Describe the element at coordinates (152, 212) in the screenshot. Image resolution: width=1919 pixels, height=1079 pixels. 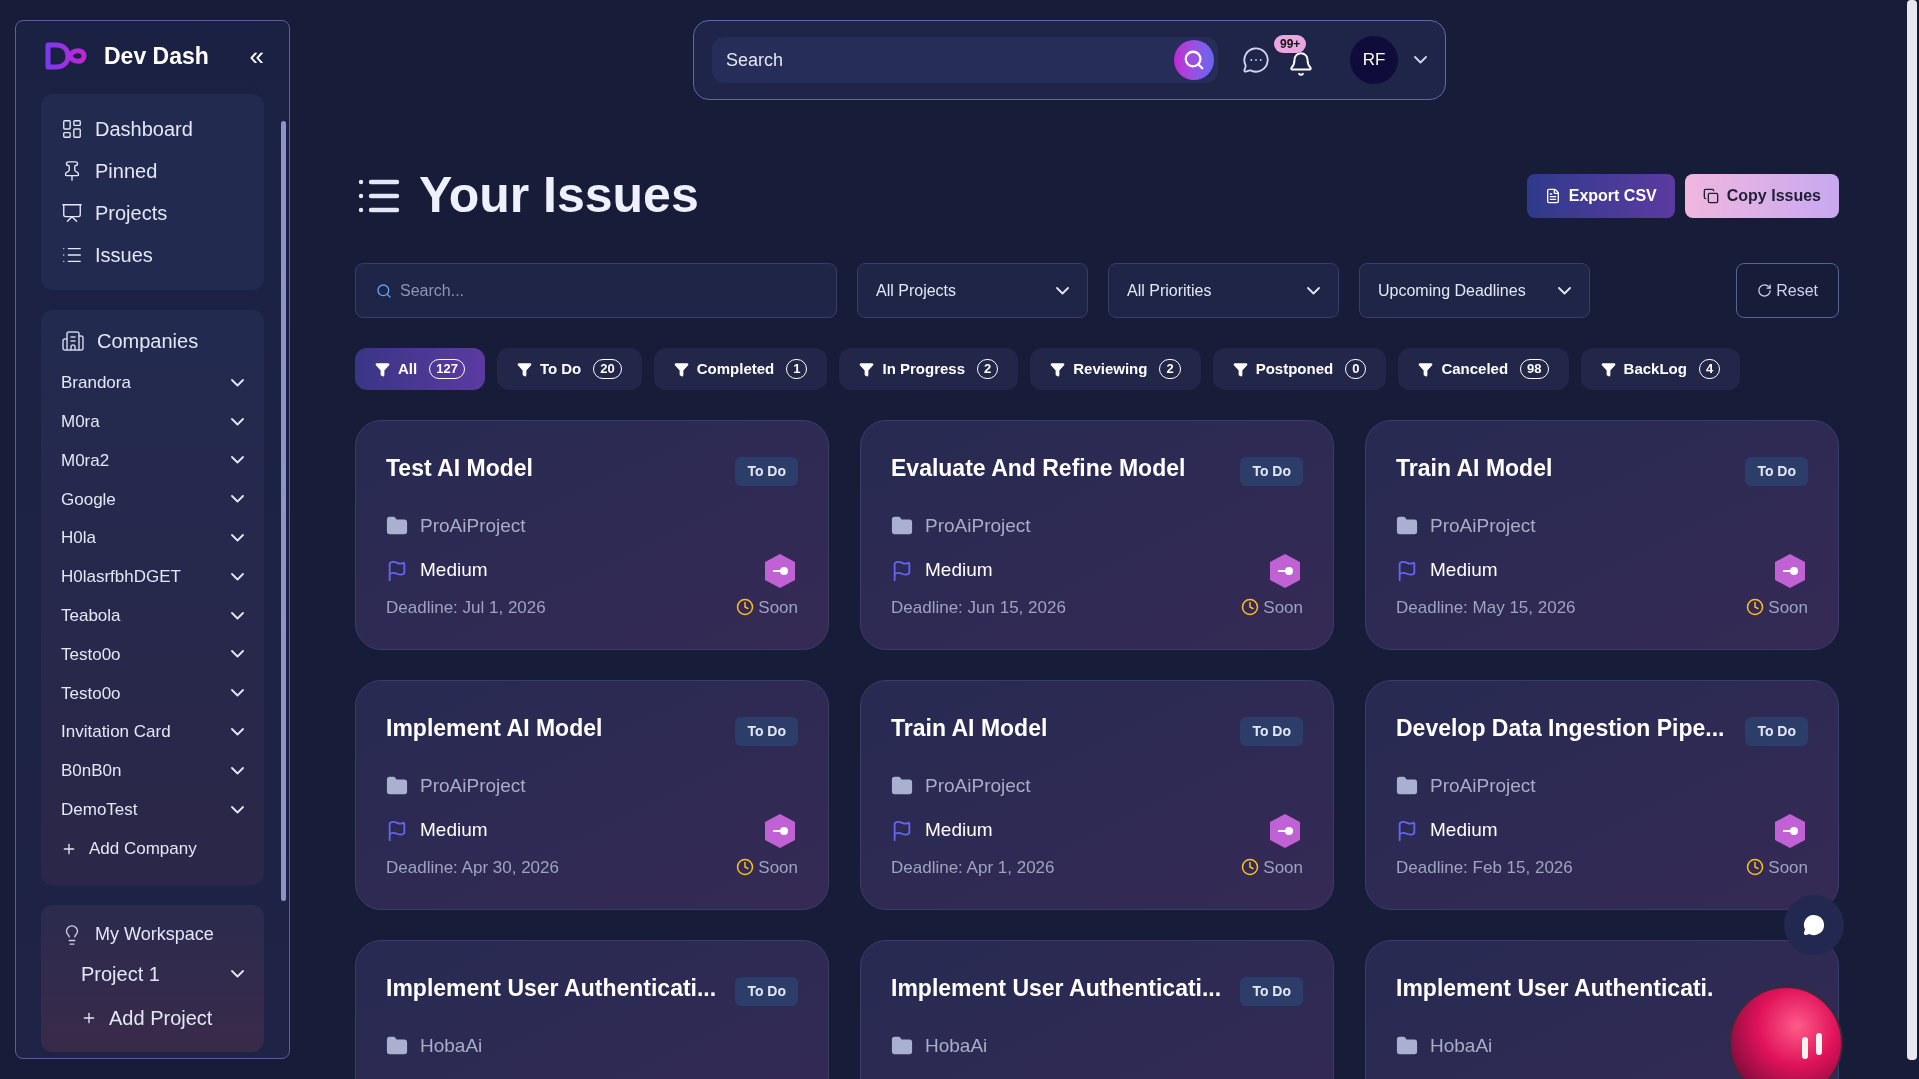
I see `nav-item: Projects` at that location.